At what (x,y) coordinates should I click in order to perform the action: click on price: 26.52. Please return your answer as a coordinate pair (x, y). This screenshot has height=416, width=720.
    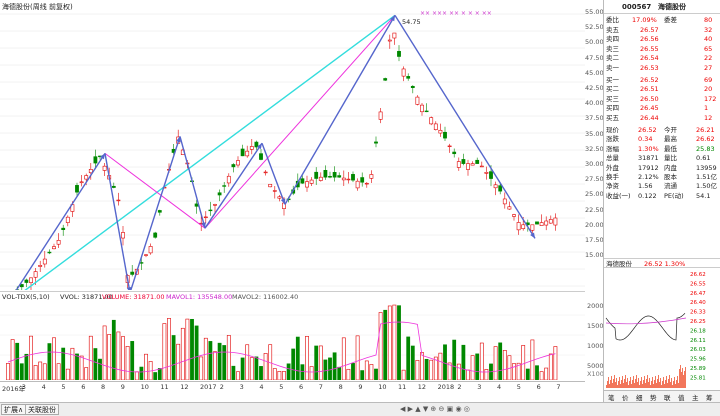
    Looking at the image, I should click on (649, 80).